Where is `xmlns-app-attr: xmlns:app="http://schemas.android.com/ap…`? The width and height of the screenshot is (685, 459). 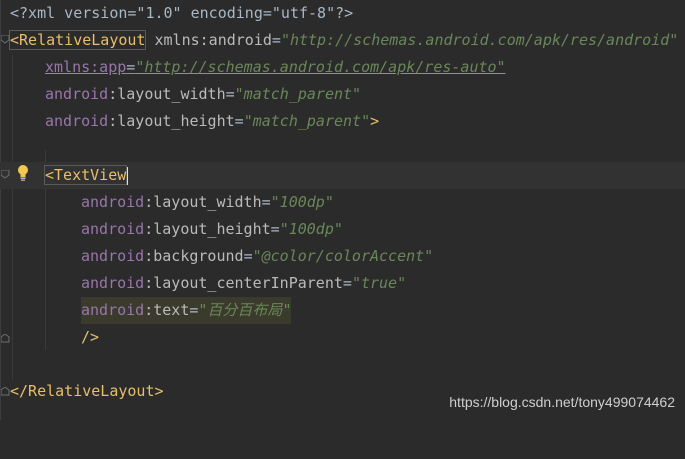 xmlns-app-attr: xmlns:app="http://schemas.android.com/ap… is located at coordinates (275, 67).